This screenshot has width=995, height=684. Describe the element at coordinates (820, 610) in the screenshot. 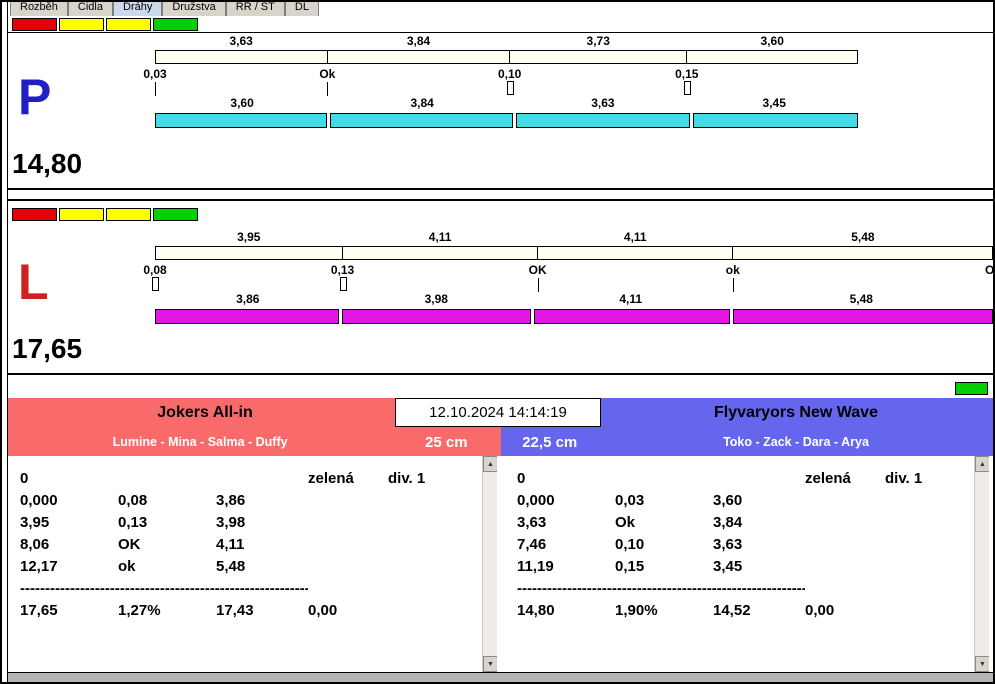

I see `results-cell: 0,00` at that location.